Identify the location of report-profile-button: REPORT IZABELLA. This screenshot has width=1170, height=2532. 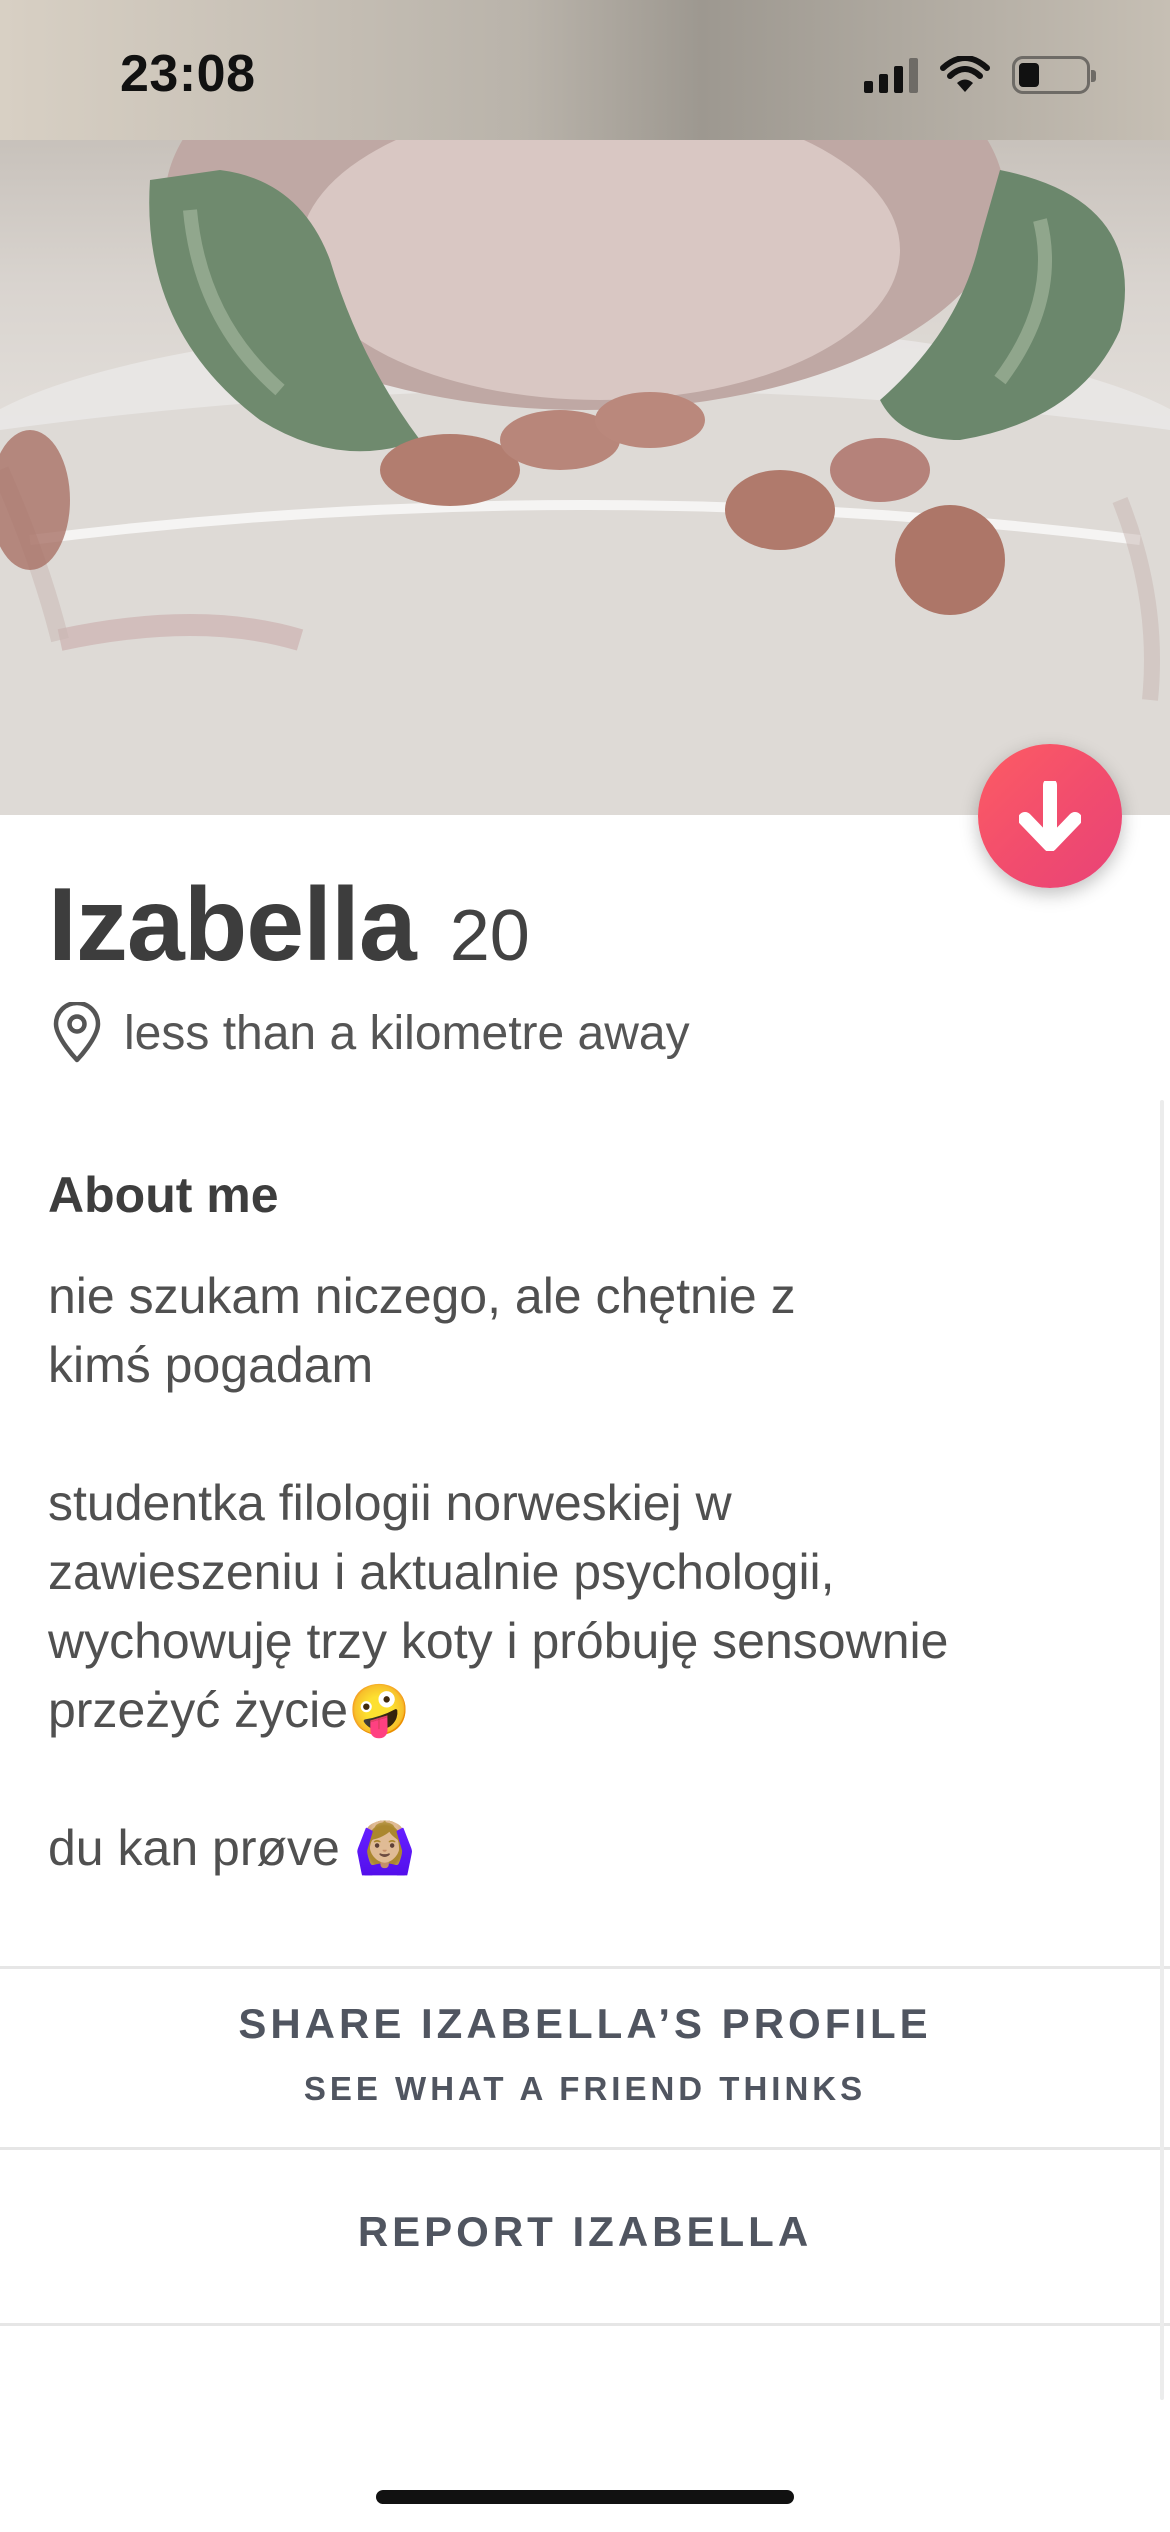
(585, 2237).